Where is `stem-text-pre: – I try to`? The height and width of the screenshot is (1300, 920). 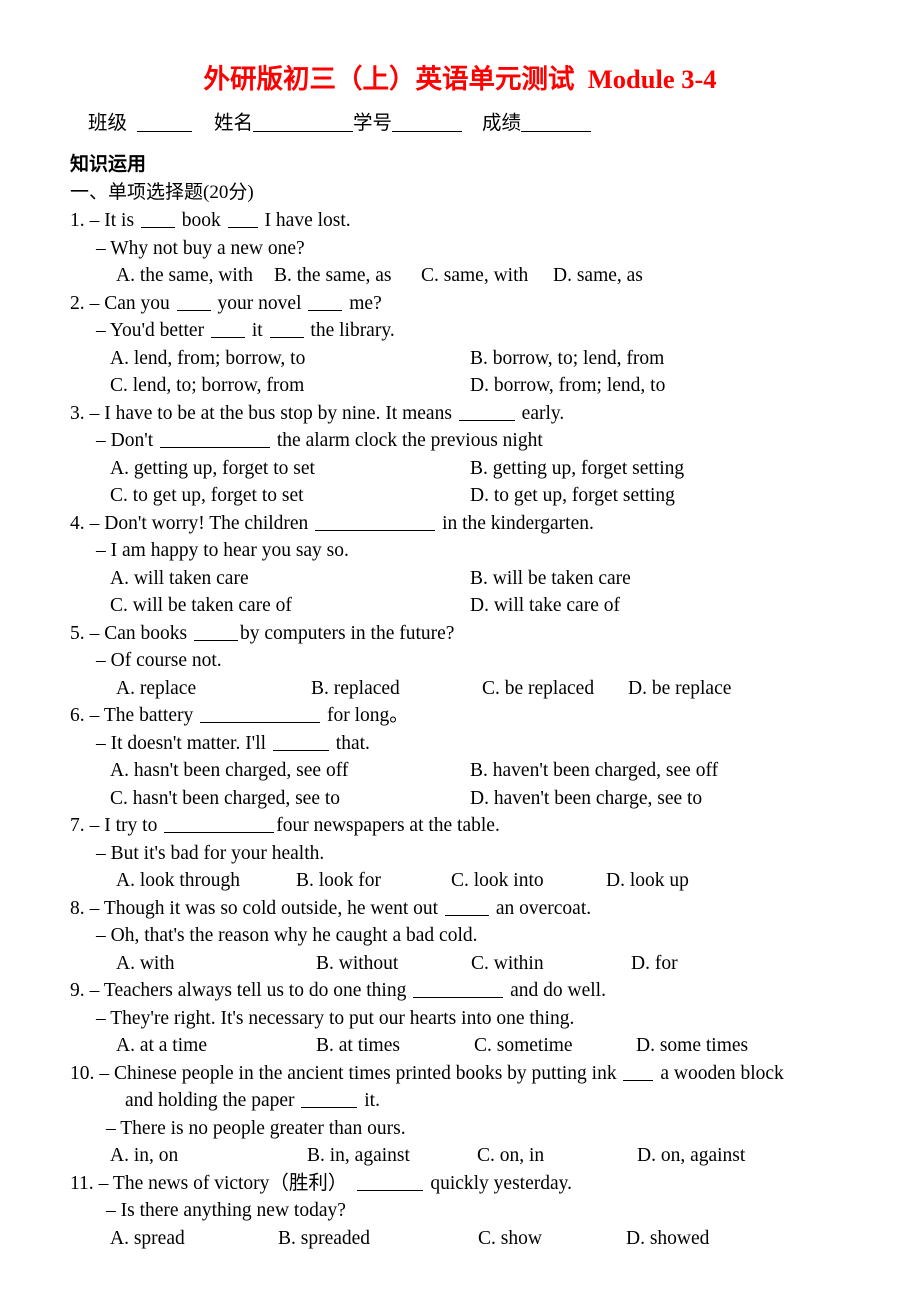 stem-text-pre: – I try to is located at coordinates (126, 825).